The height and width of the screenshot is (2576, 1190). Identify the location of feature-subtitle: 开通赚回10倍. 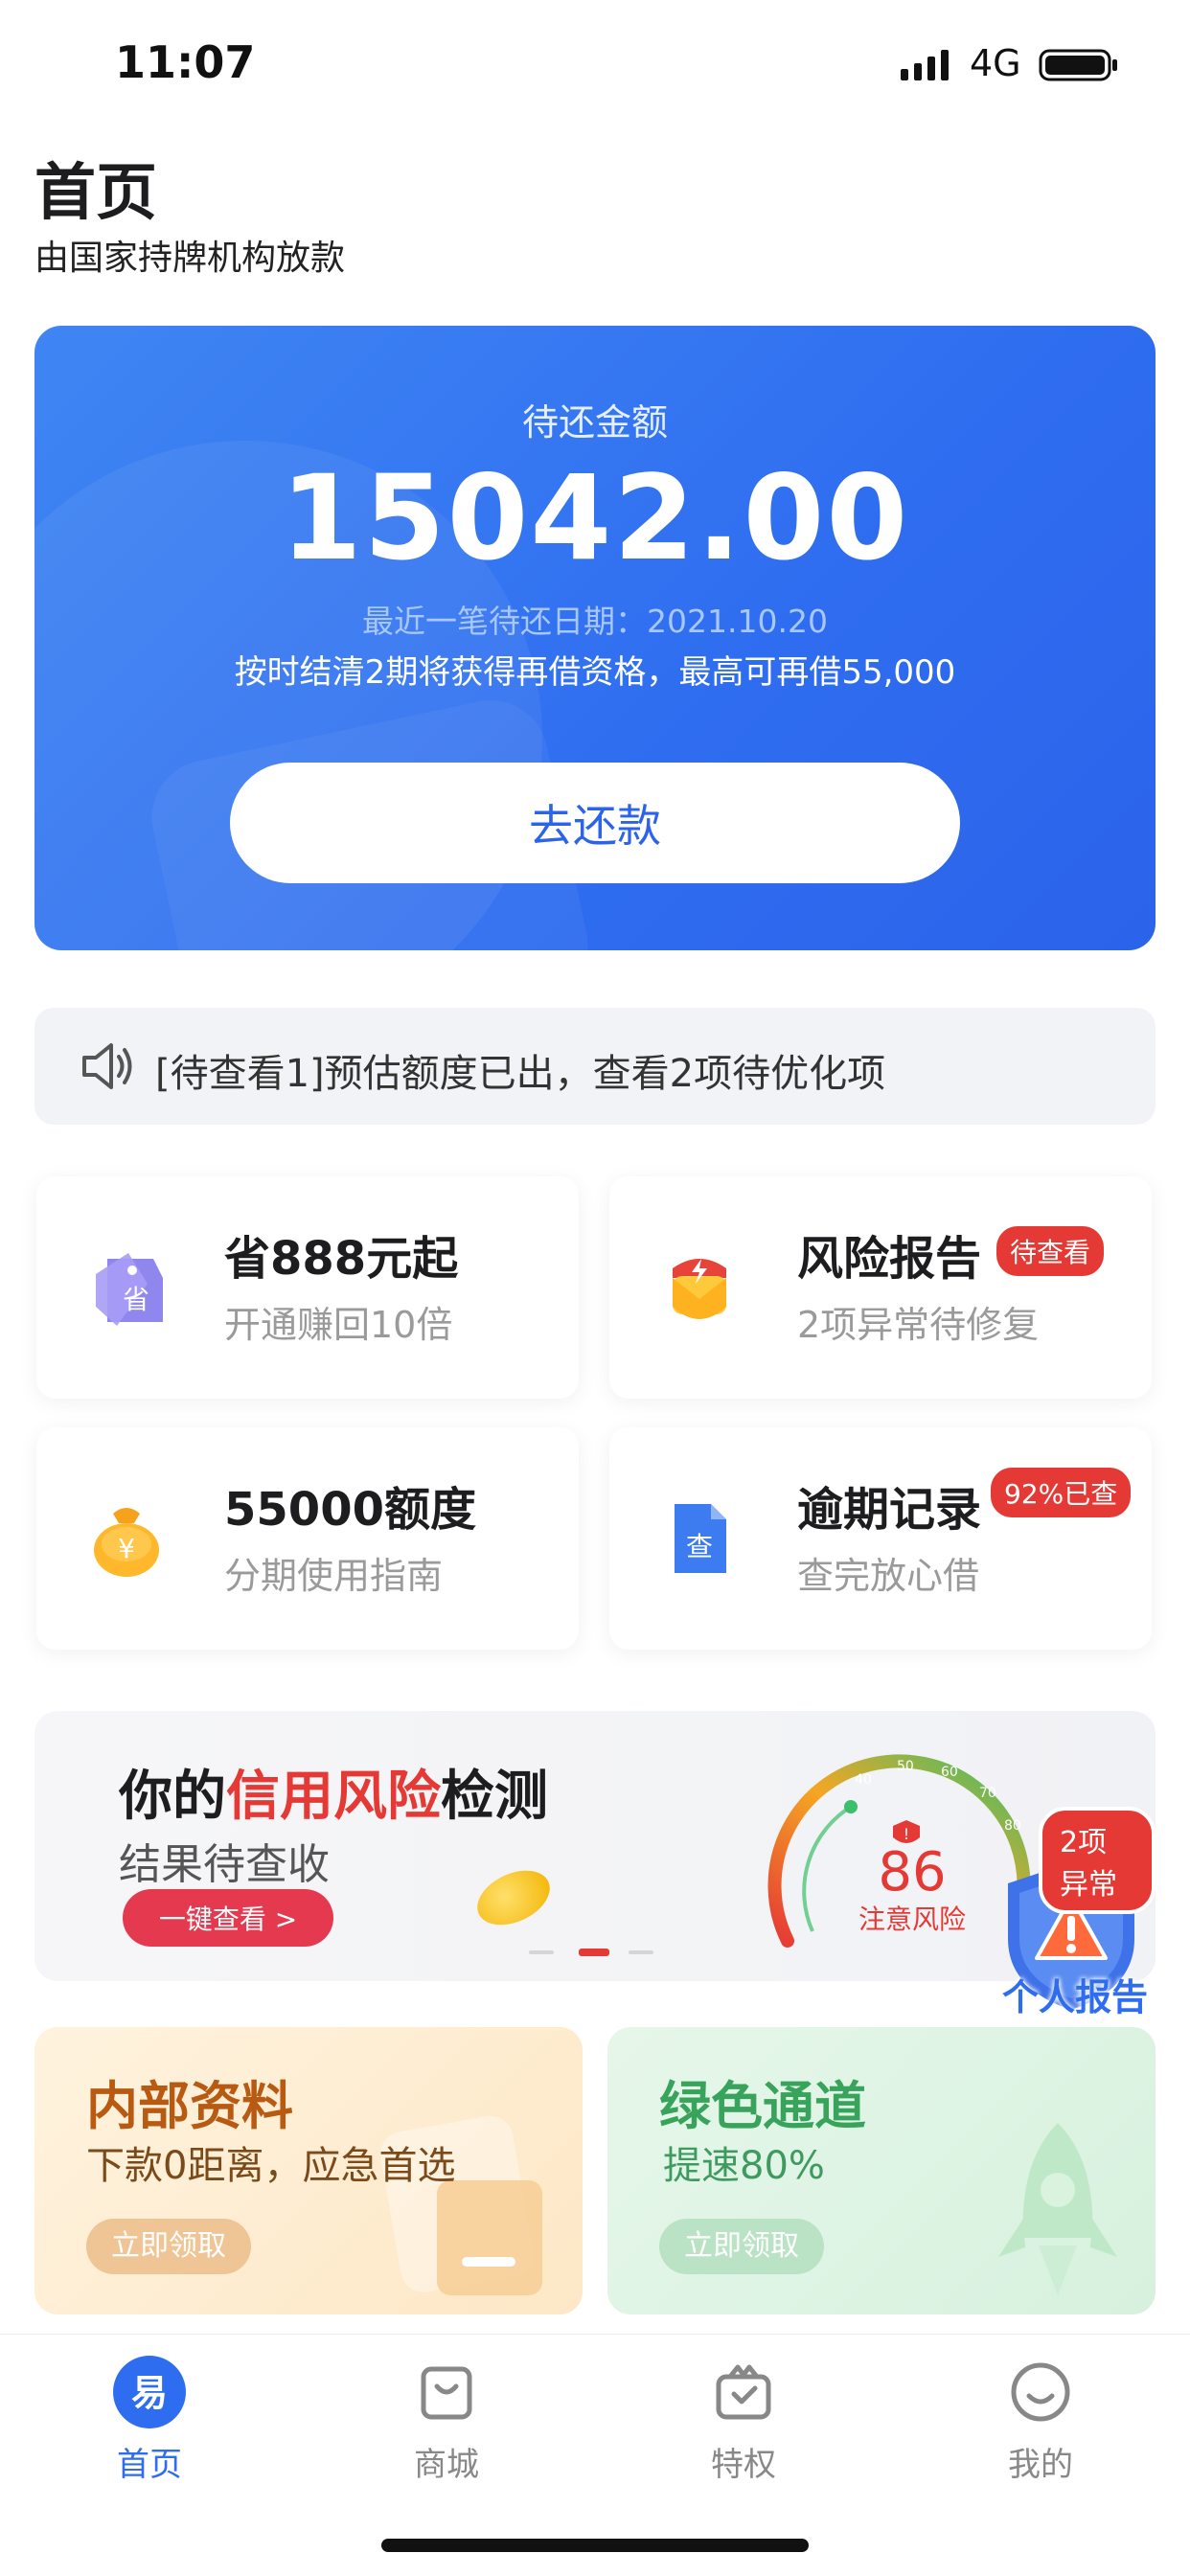
(339, 1325).